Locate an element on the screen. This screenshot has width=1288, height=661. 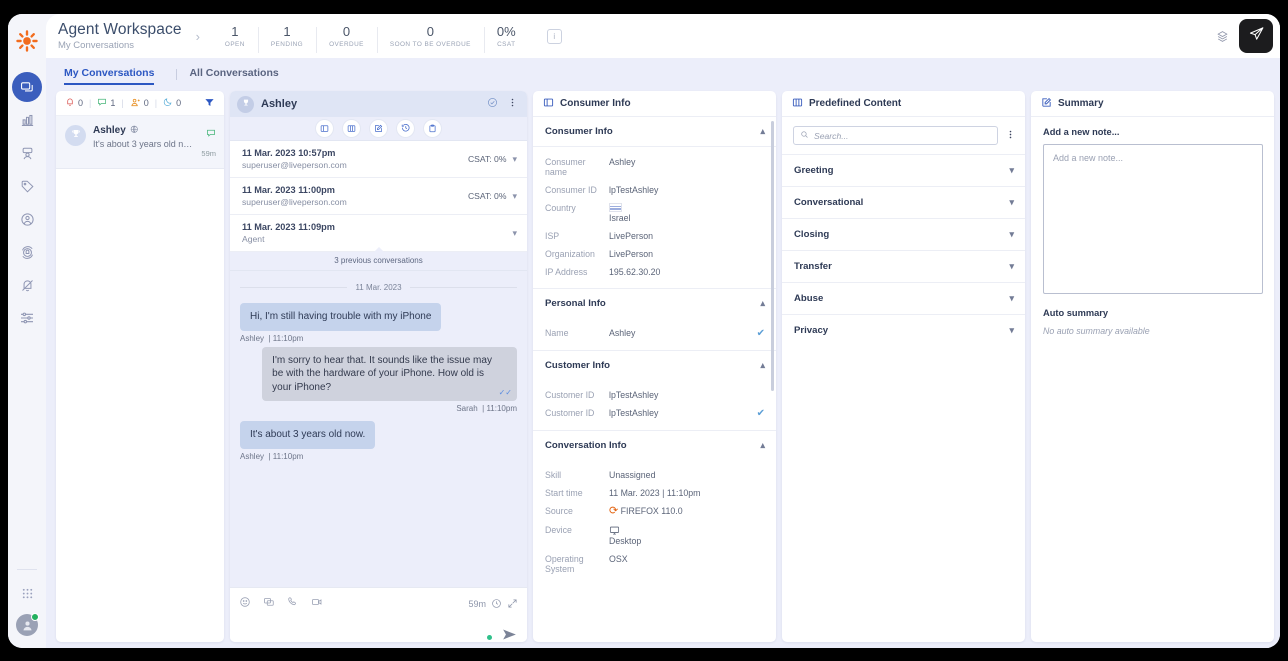
day-separator: 11 Mar. 2023 is located at coordinates (378, 287).